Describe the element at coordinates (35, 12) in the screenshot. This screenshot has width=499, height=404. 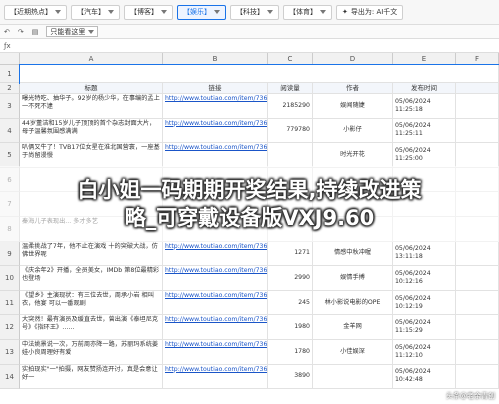
I see `toolbar-button-hot: 【近期热点】` at that location.